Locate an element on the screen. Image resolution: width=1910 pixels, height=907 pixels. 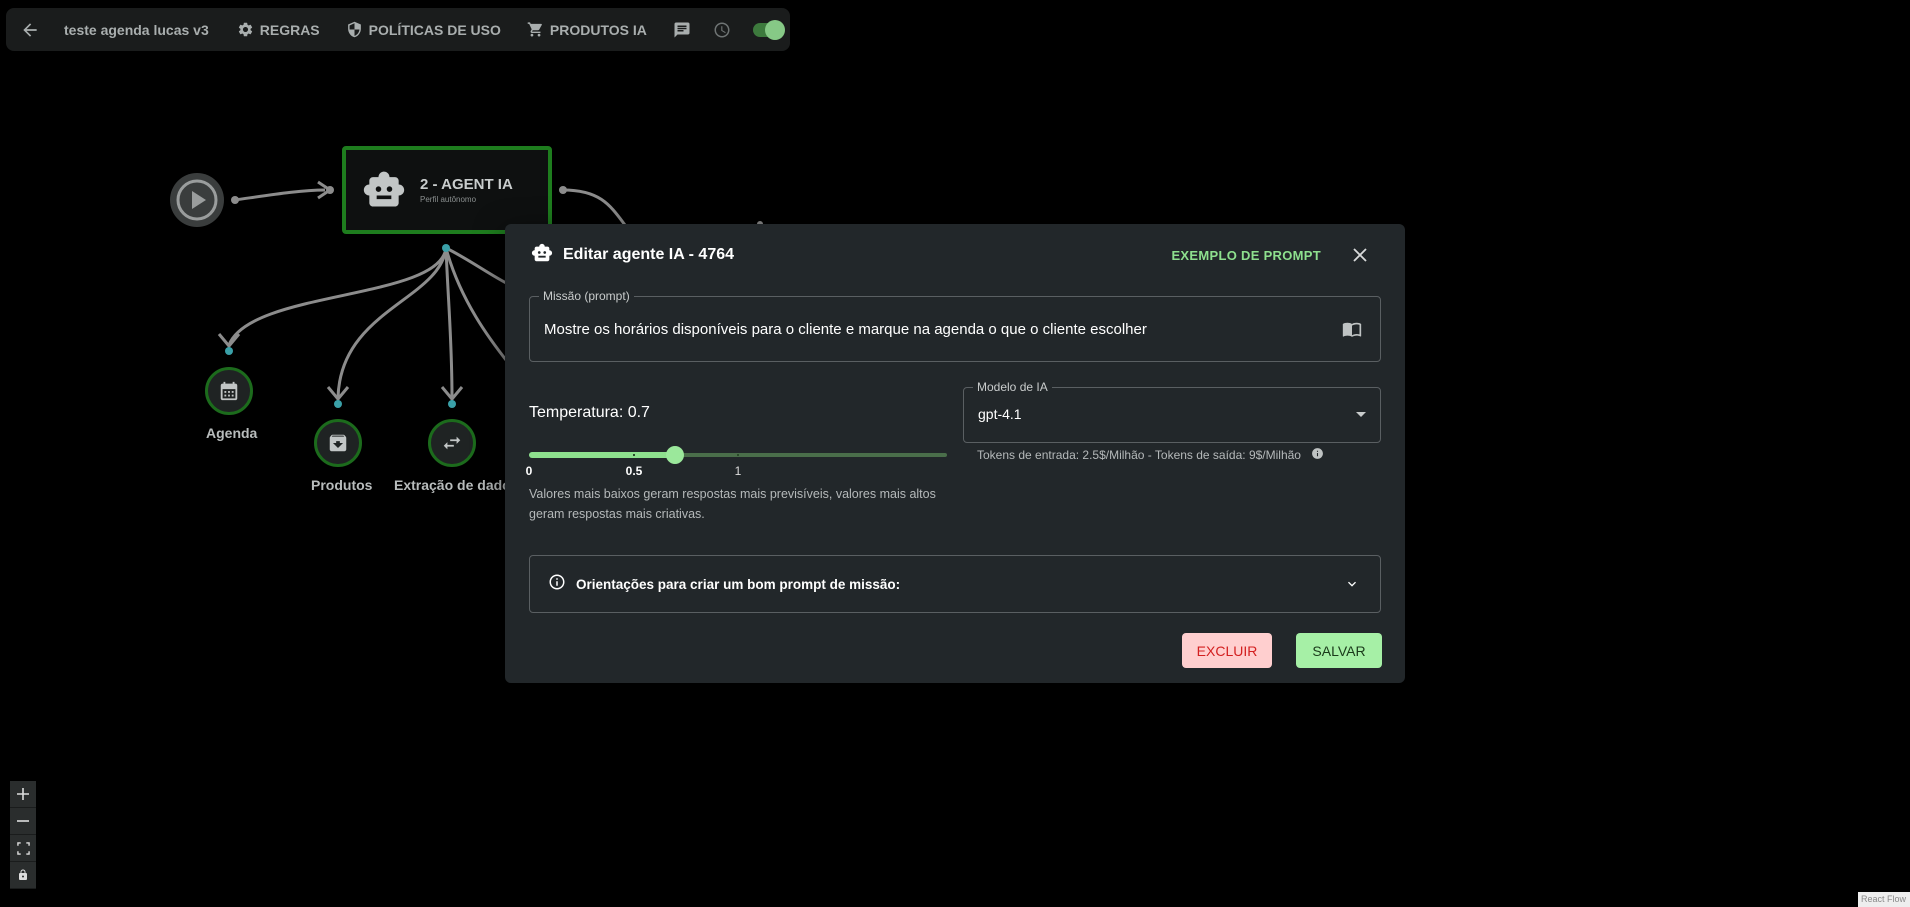
flow-title: teste agenda lucas v3 is located at coordinates (136, 29).